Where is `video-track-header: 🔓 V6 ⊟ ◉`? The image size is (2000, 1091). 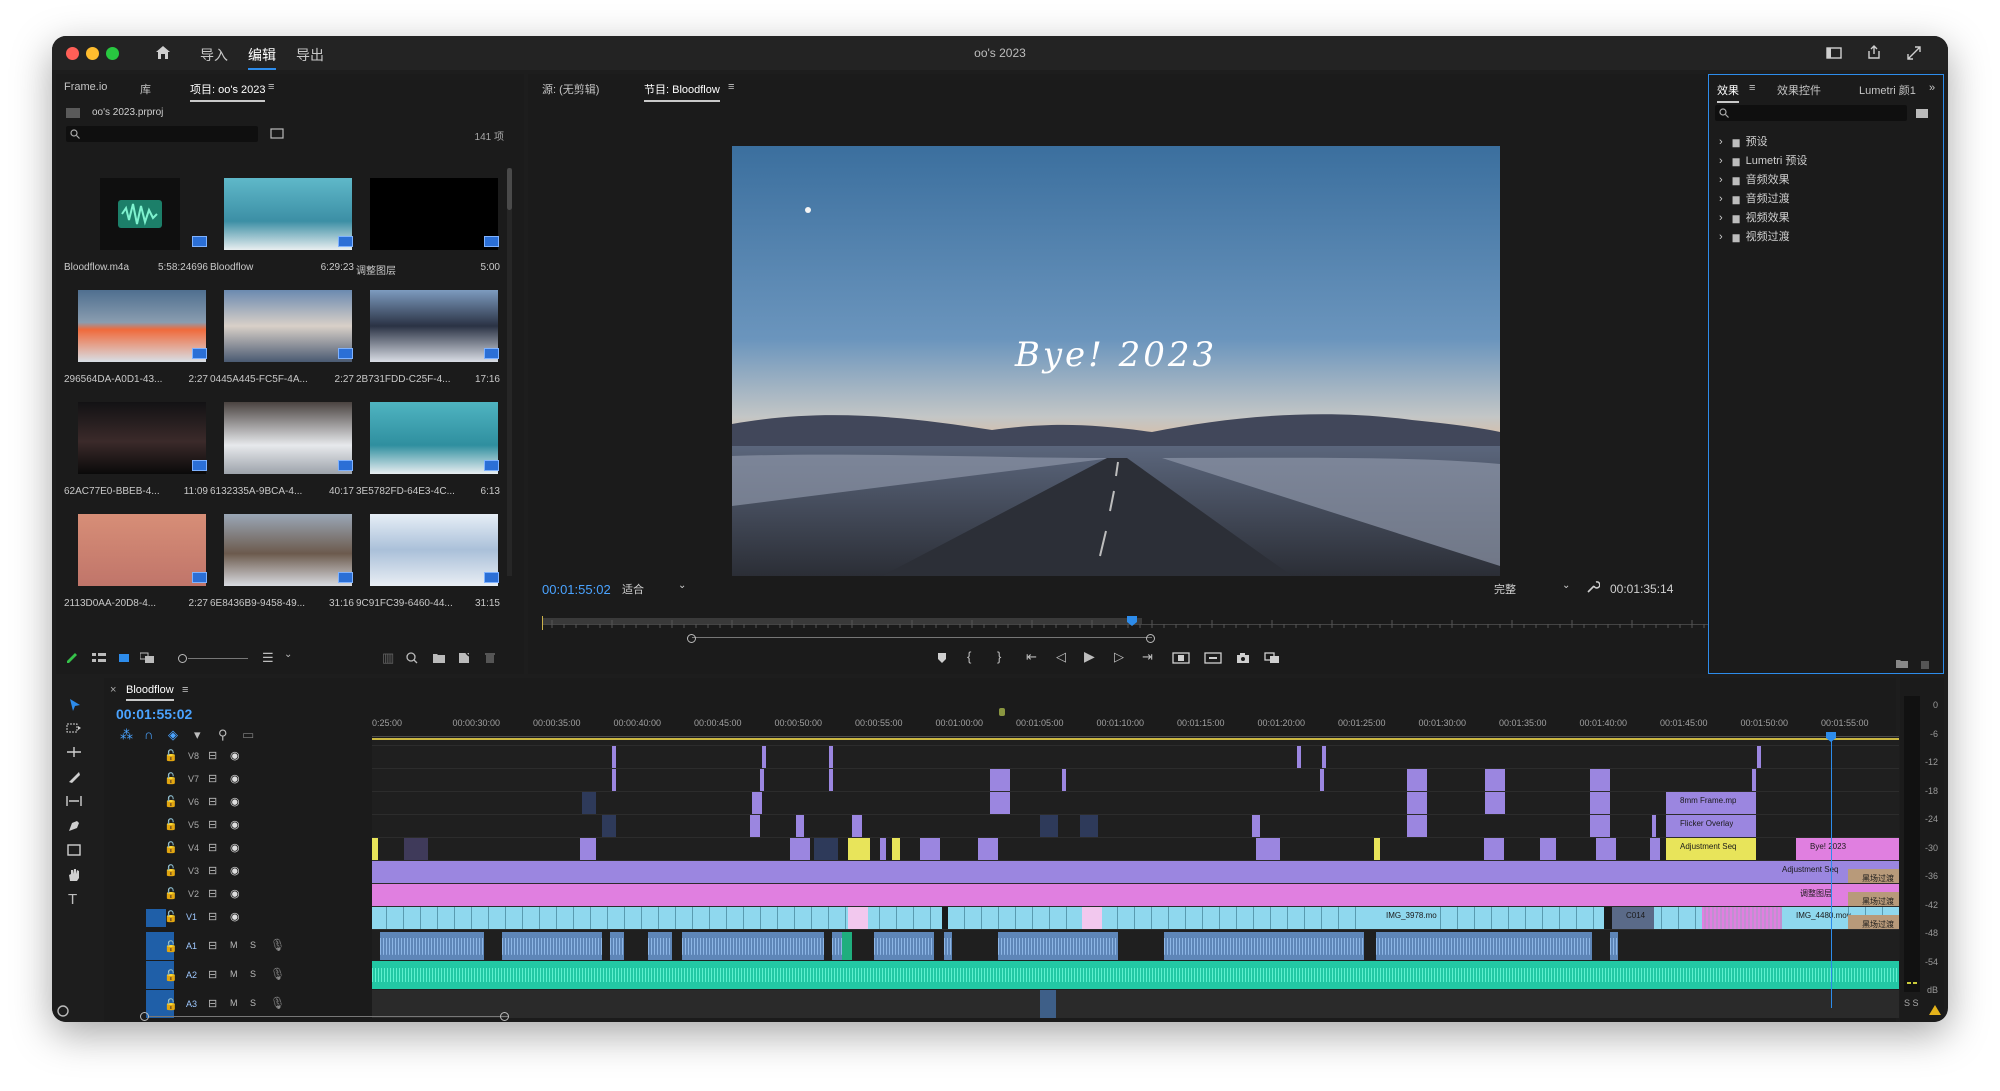
video-track-header: 🔓 V6 ⊟ ◉ is located at coordinates (204, 803).